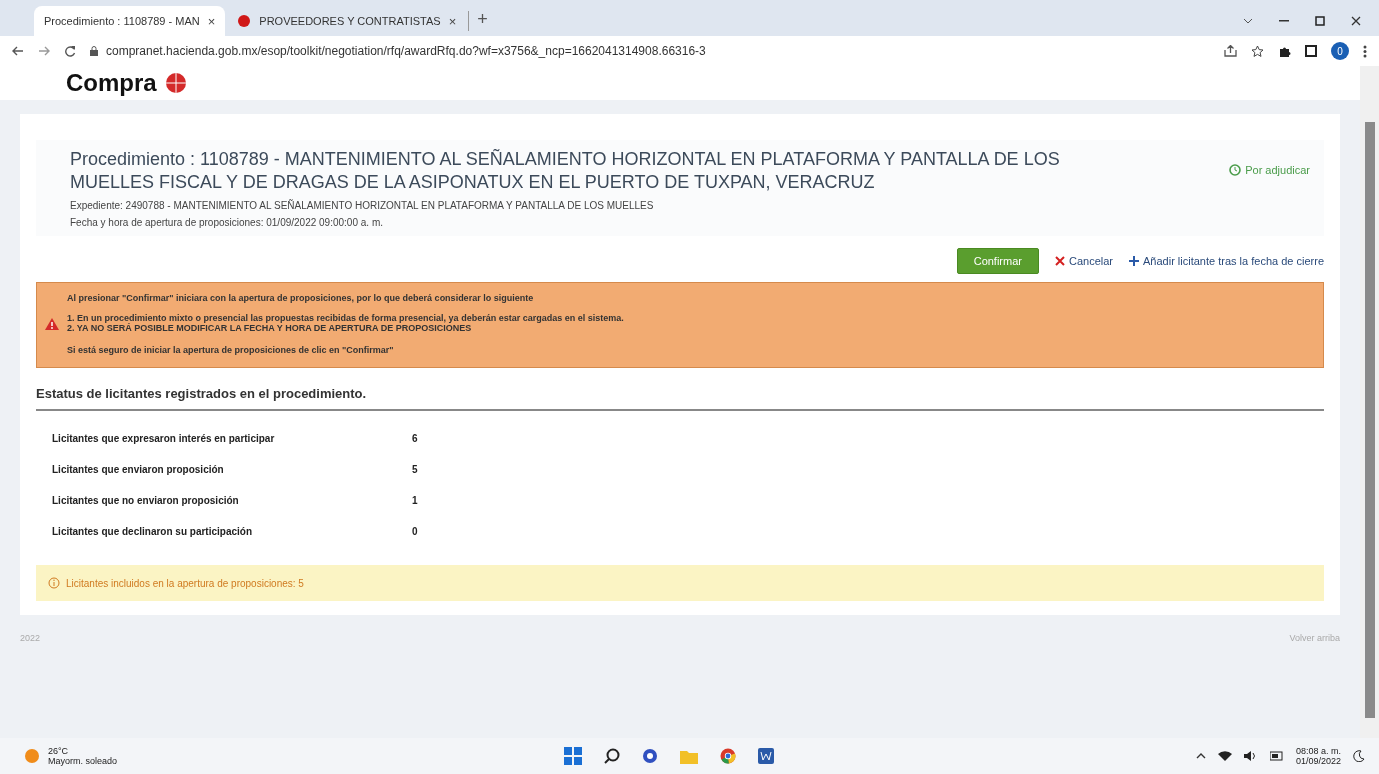  Describe the element at coordinates (18, 51) in the screenshot. I see `back-arrow-icon` at that location.